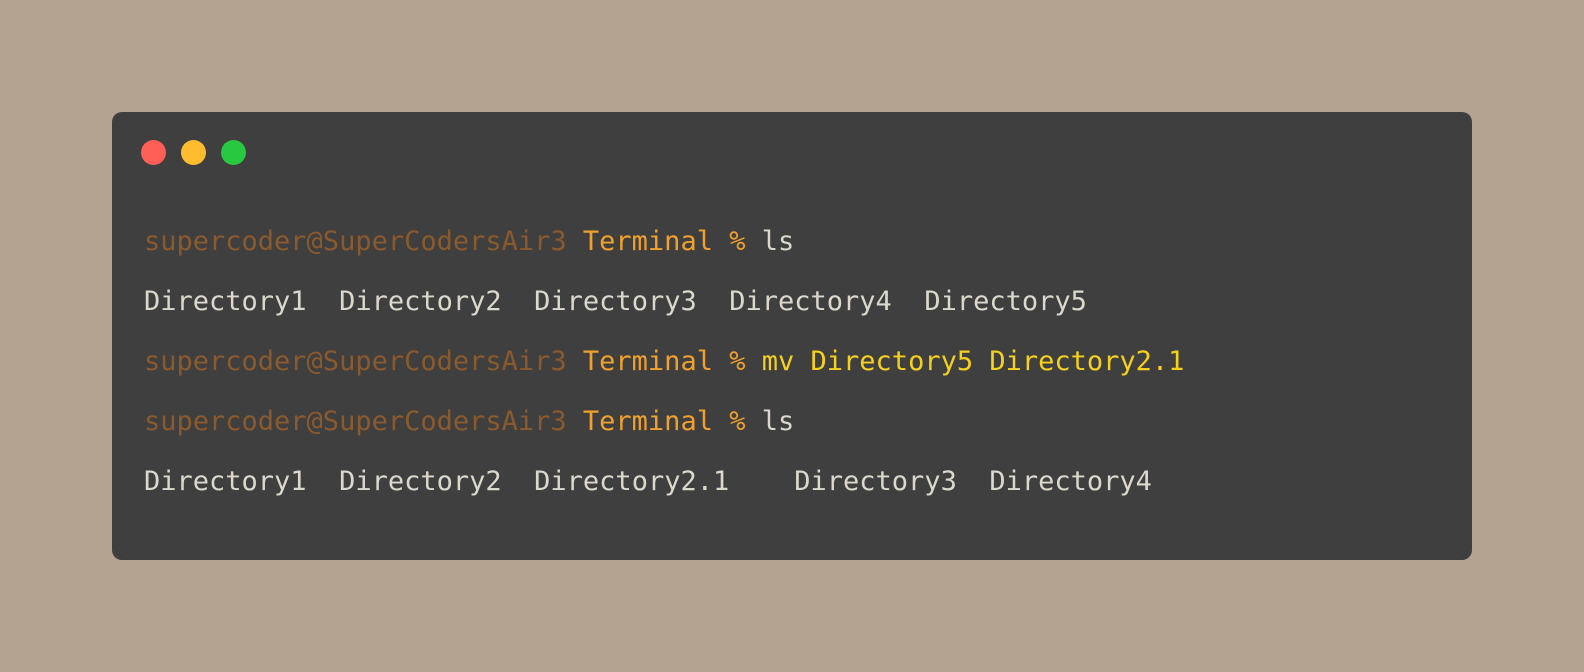  Describe the element at coordinates (632, 481) in the screenshot. I see `directory-entry: Directory2.1` at that location.